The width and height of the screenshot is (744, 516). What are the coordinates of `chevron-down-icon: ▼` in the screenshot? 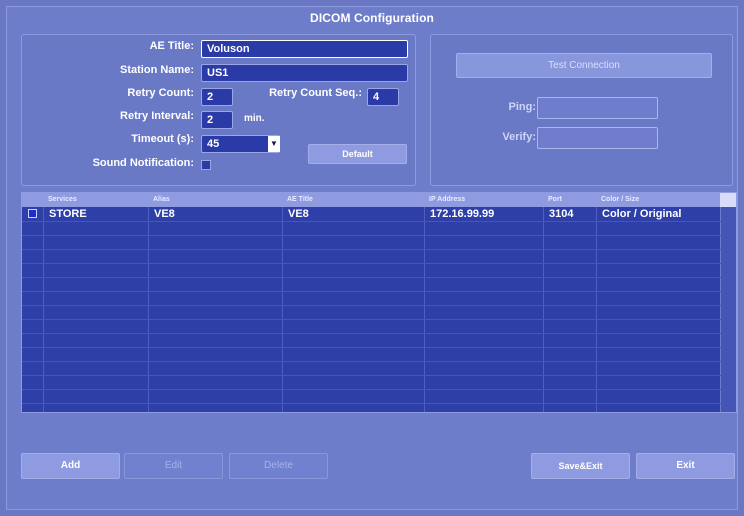 It's located at (274, 144).